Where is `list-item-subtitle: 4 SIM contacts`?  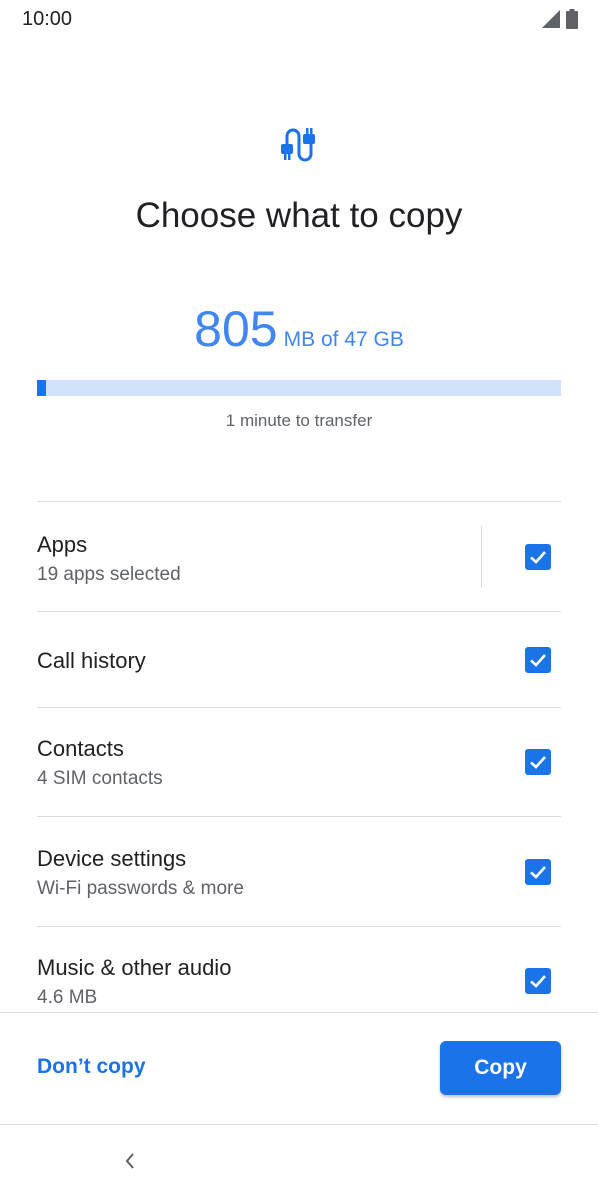
list-item-subtitle: 4 SIM contacts is located at coordinates (100, 778).